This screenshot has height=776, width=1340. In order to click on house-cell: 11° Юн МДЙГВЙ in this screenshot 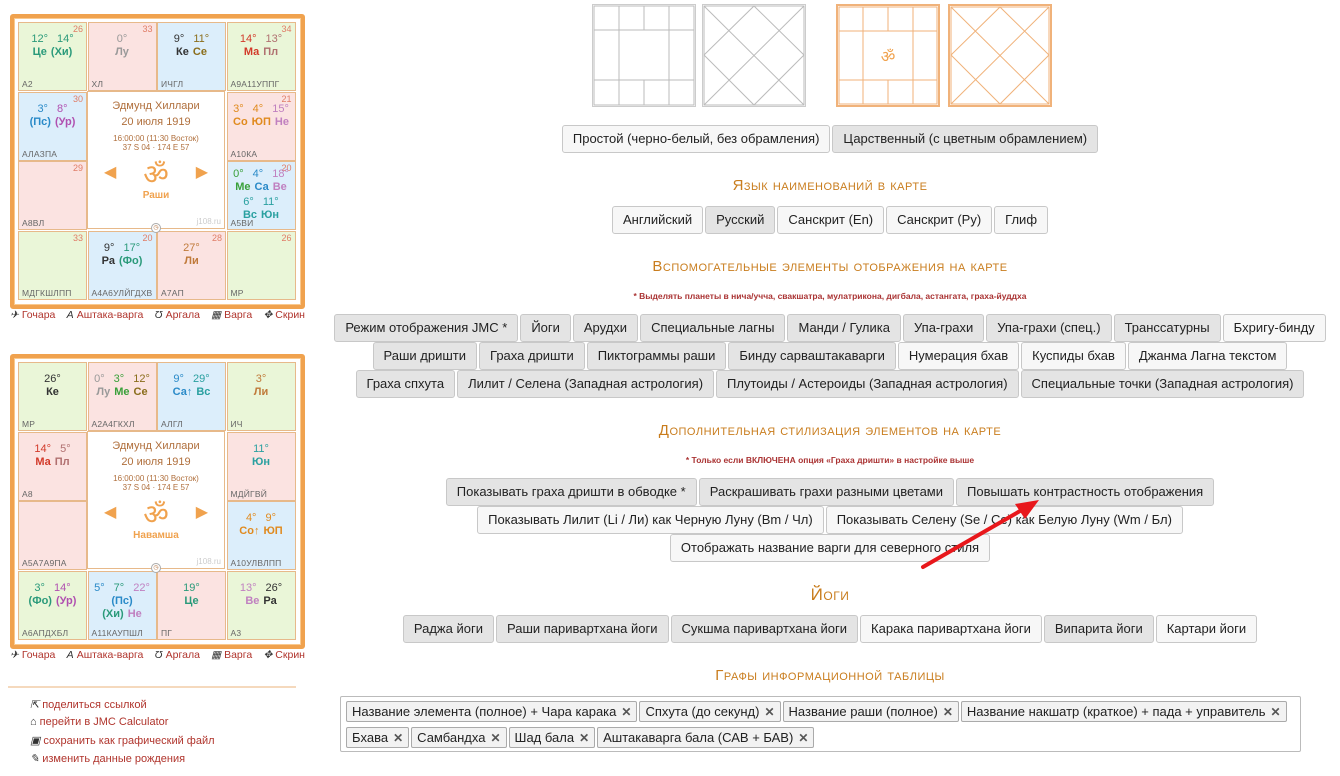, I will do `click(261, 466)`.